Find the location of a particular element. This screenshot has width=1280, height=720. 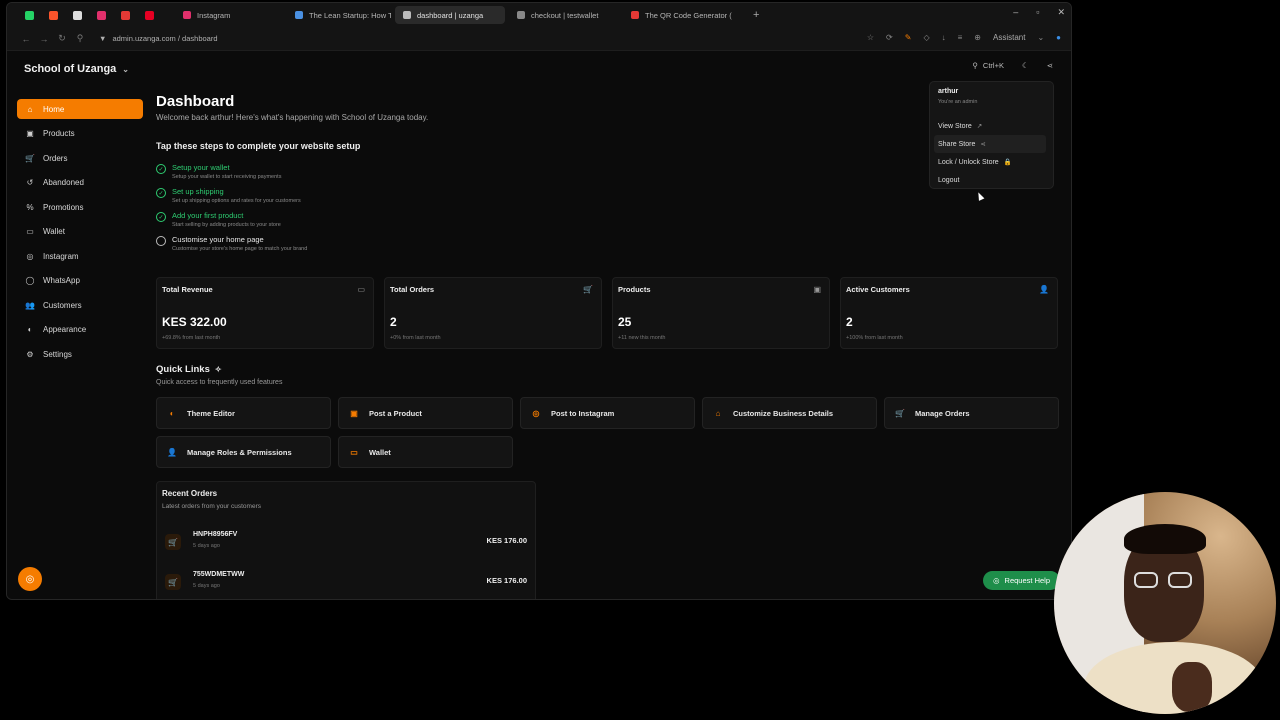

forward-icon: → is located at coordinates (44, 39).